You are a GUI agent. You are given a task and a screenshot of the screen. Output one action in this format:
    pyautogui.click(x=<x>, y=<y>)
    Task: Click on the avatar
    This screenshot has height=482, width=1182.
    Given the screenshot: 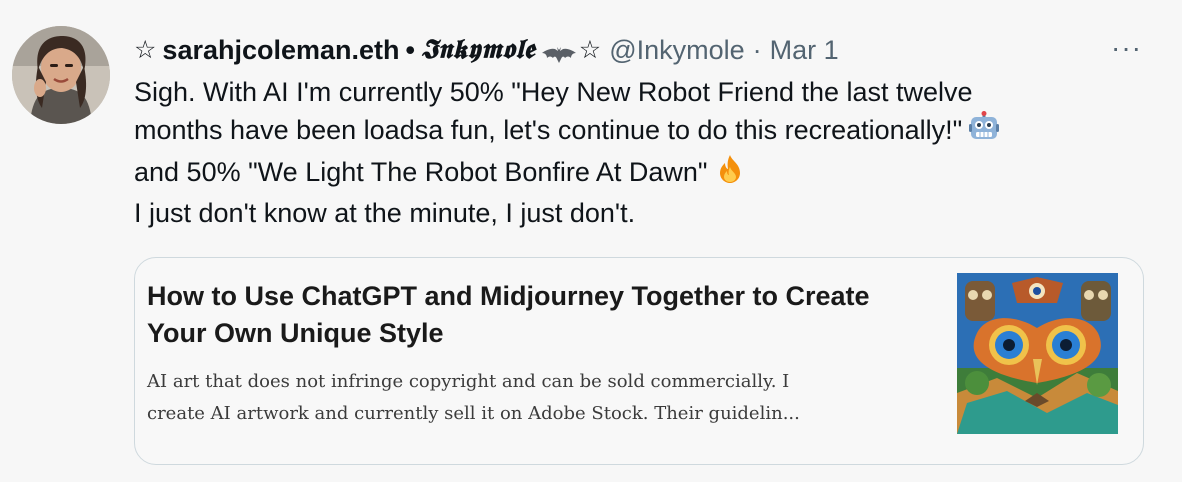 What is the action you would take?
    pyautogui.click(x=61, y=75)
    